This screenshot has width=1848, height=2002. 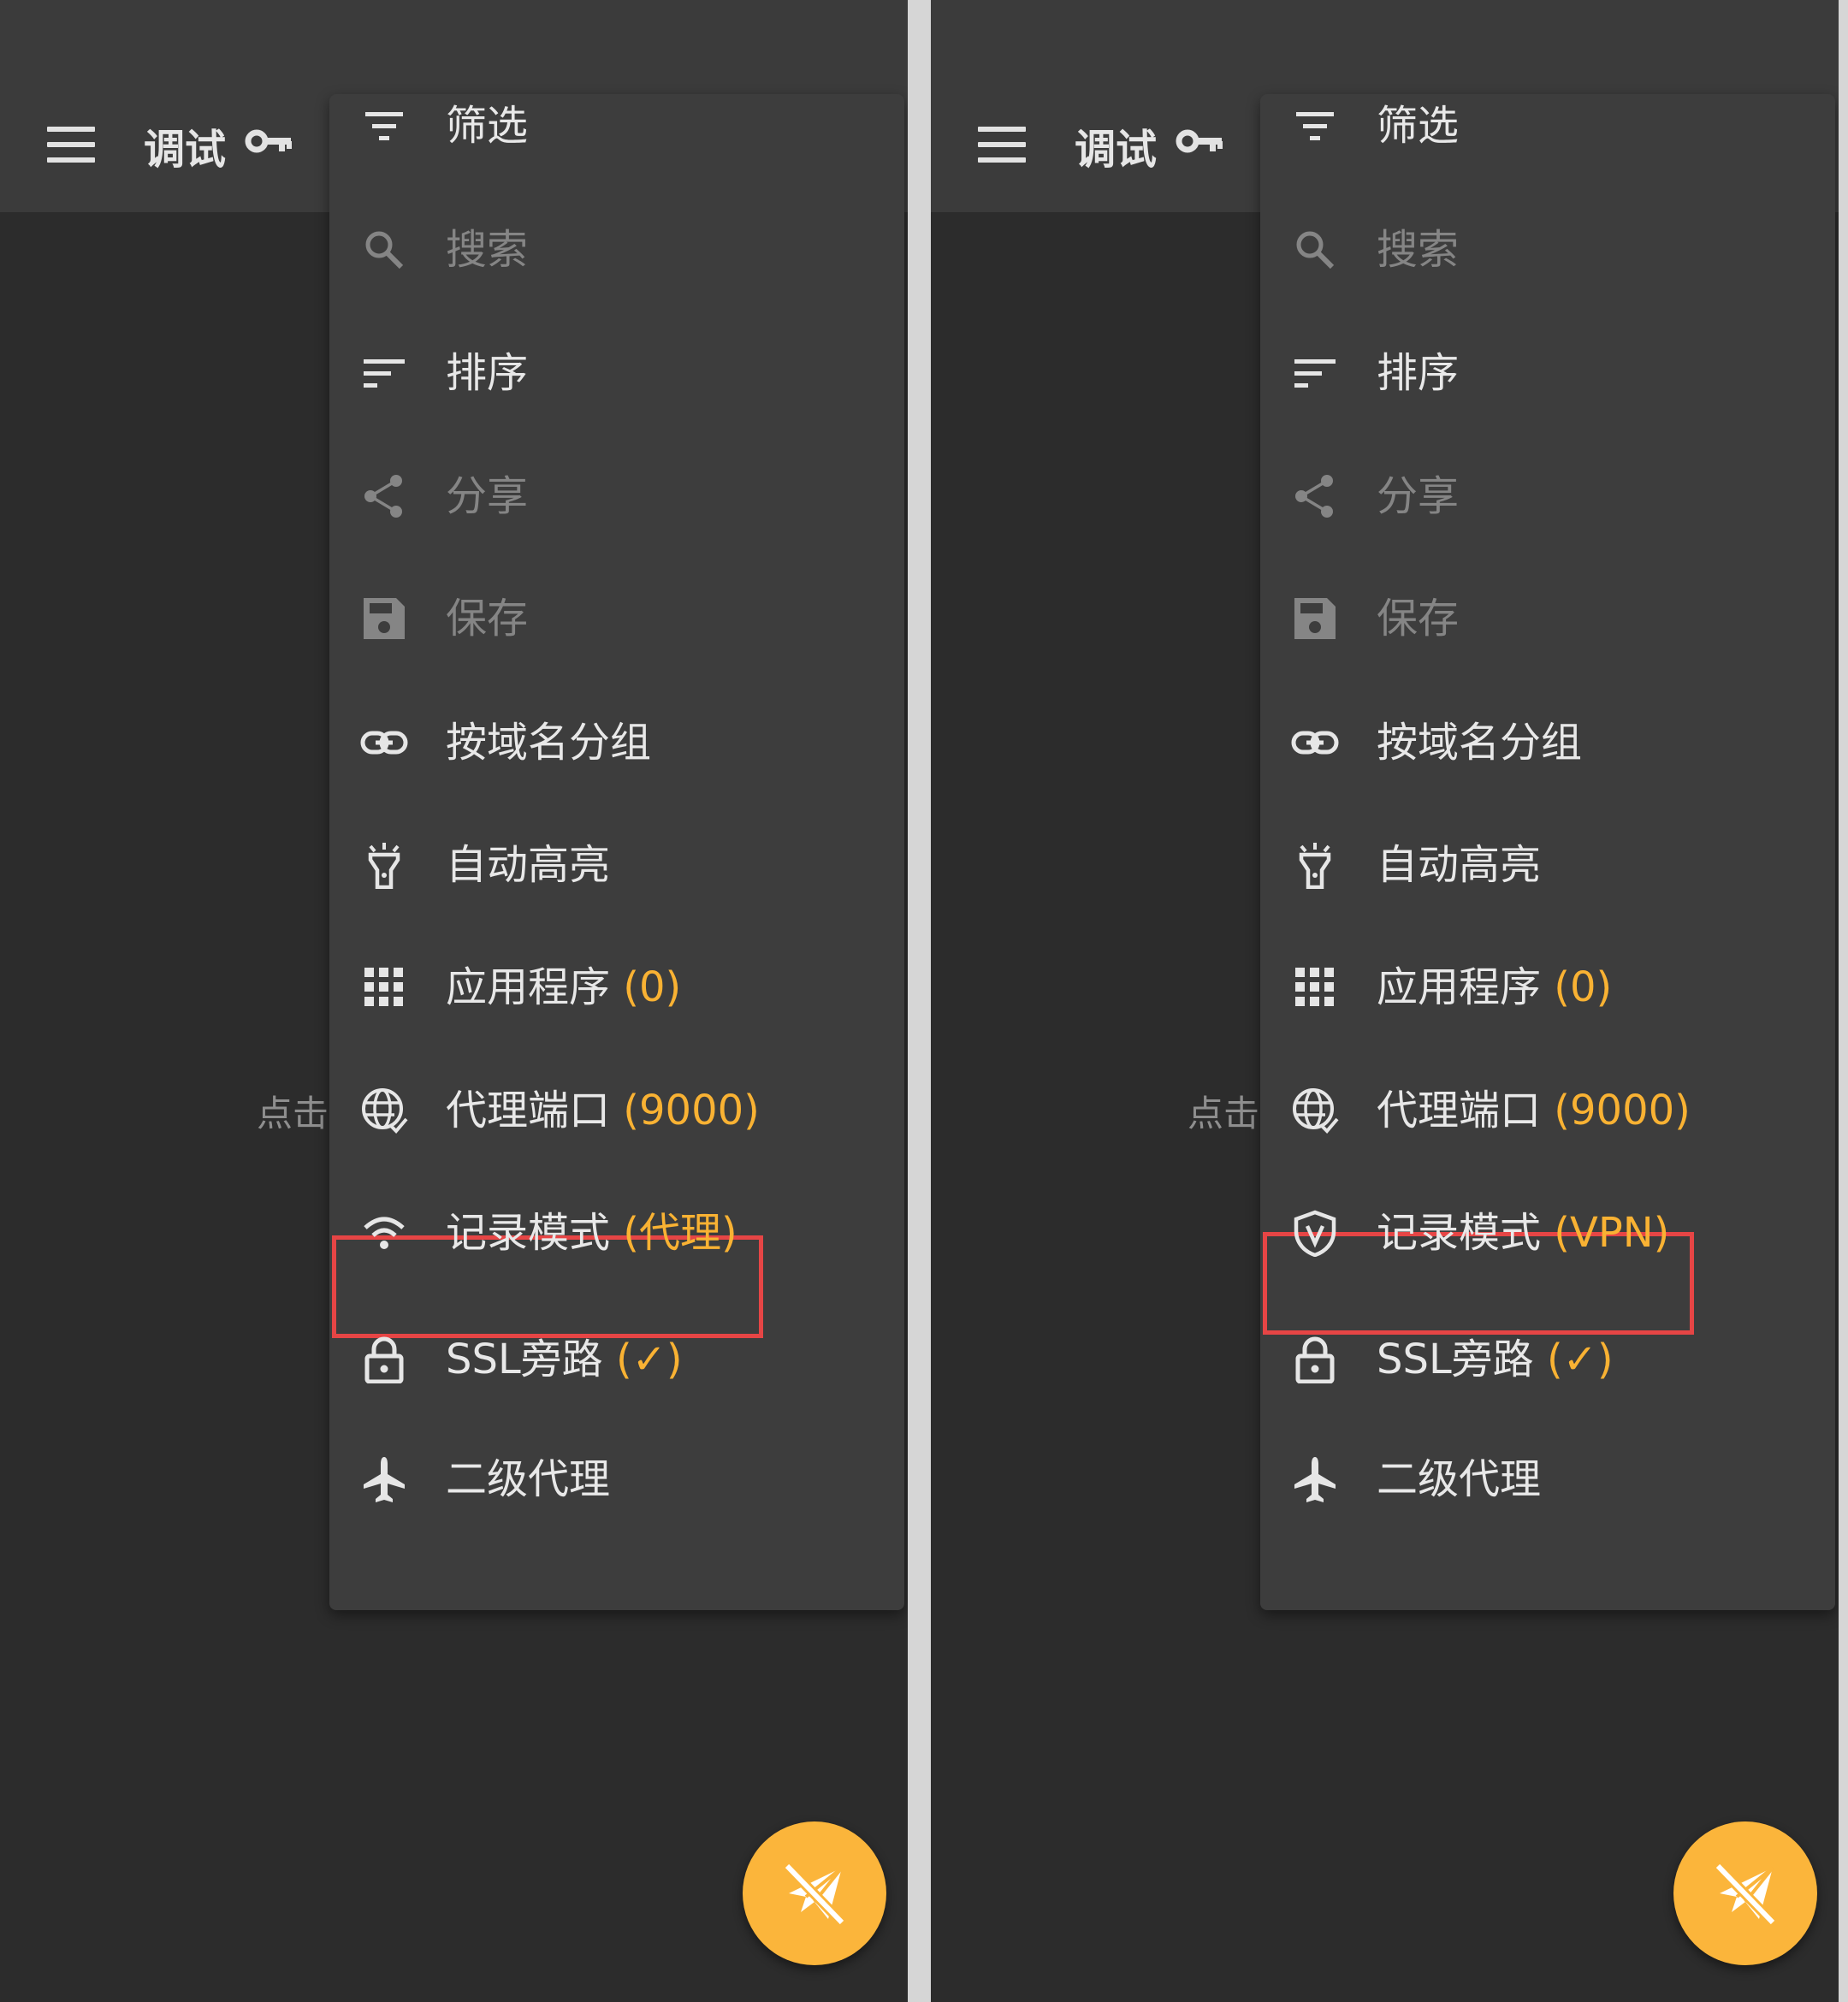 I want to click on menu-item-value: (0), so click(x=1583, y=987).